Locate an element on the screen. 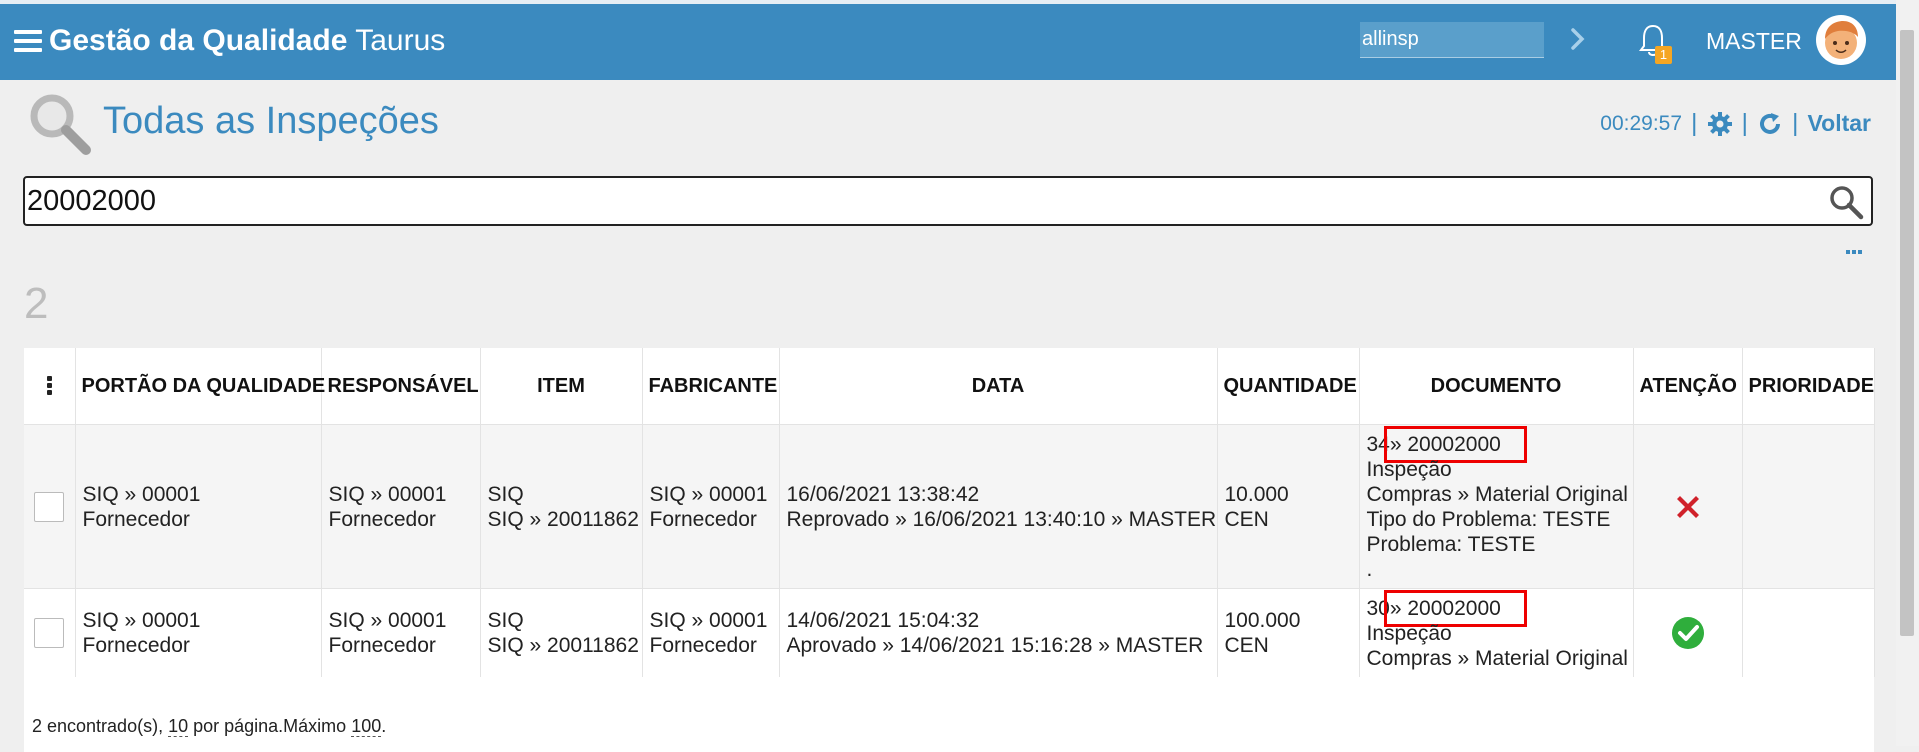 This screenshot has width=1919, height=752. header-priority: PRIORIDADE is located at coordinates (1808, 386).